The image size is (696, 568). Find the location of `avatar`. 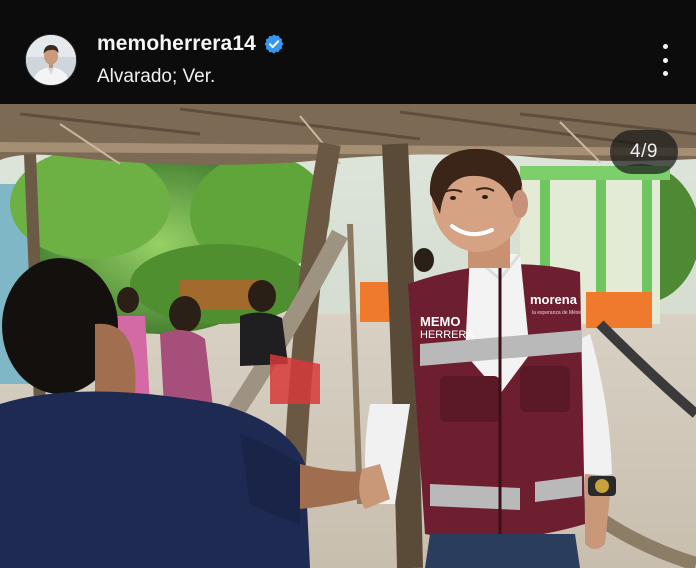

avatar is located at coordinates (51, 60).